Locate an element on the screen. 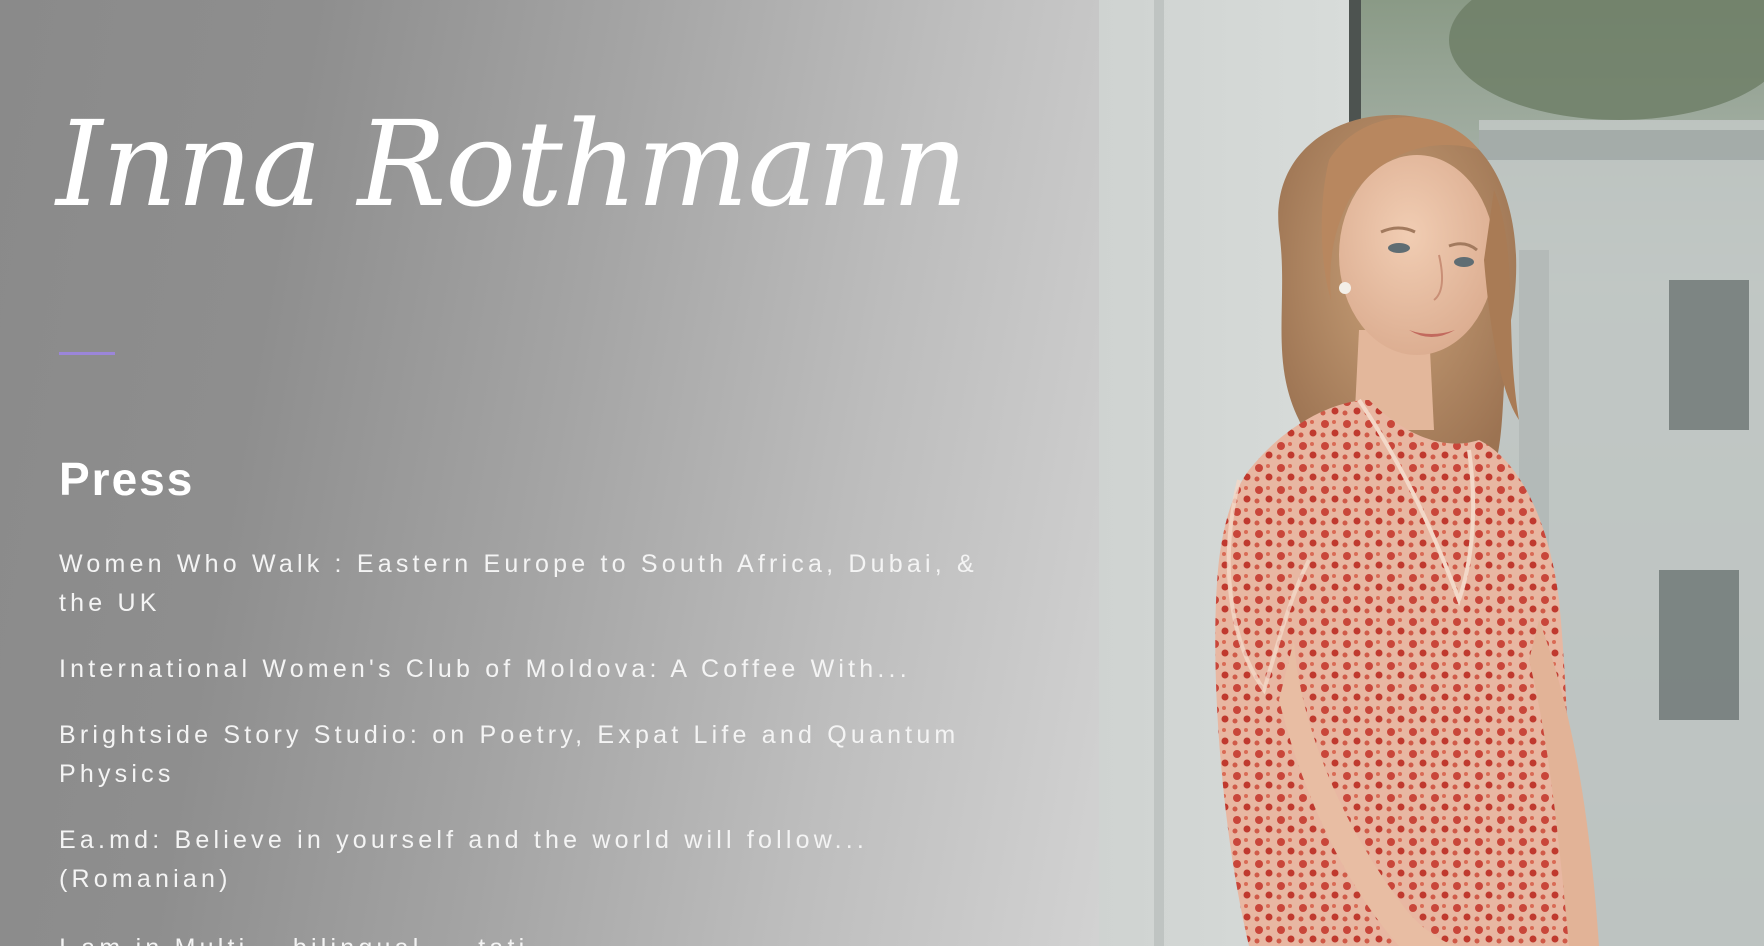 The image size is (1764, 946). site-title: Inna Rothmann is located at coordinates (512, 164).